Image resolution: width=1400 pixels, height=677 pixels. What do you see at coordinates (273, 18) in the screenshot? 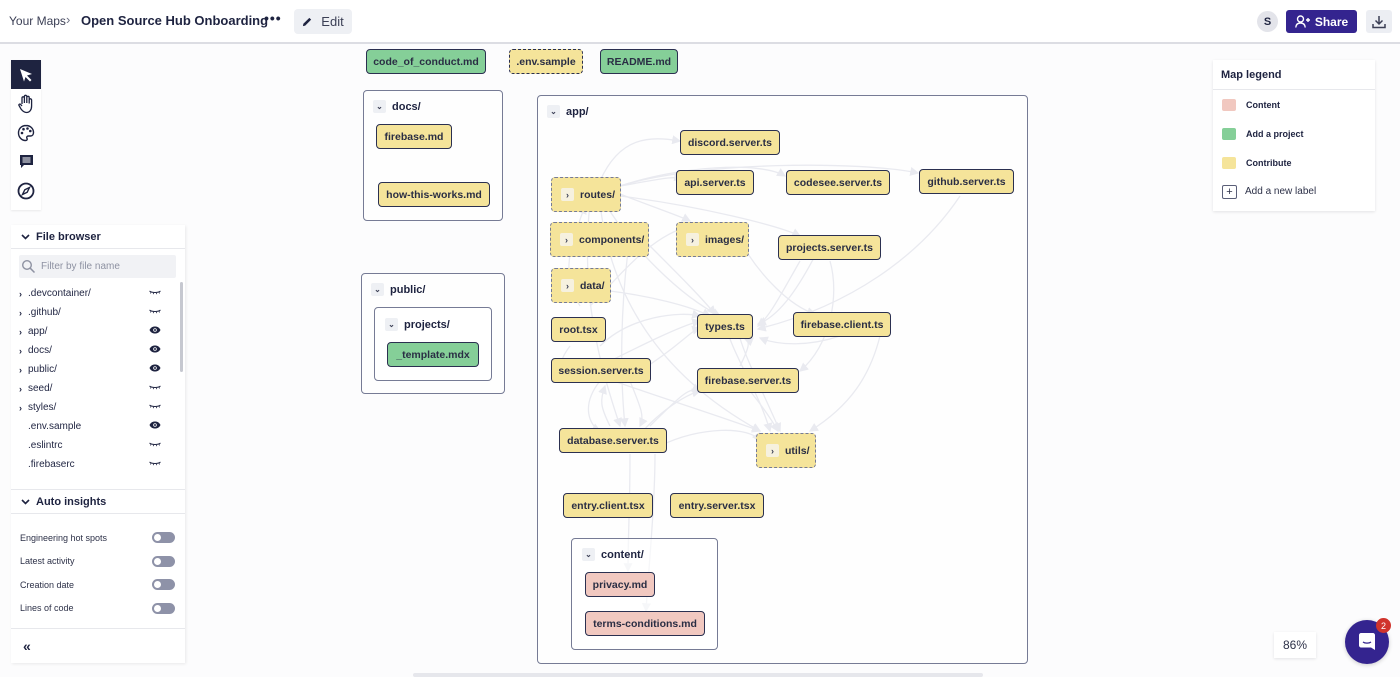
I see `more-options-button: •••` at bounding box center [273, 18].